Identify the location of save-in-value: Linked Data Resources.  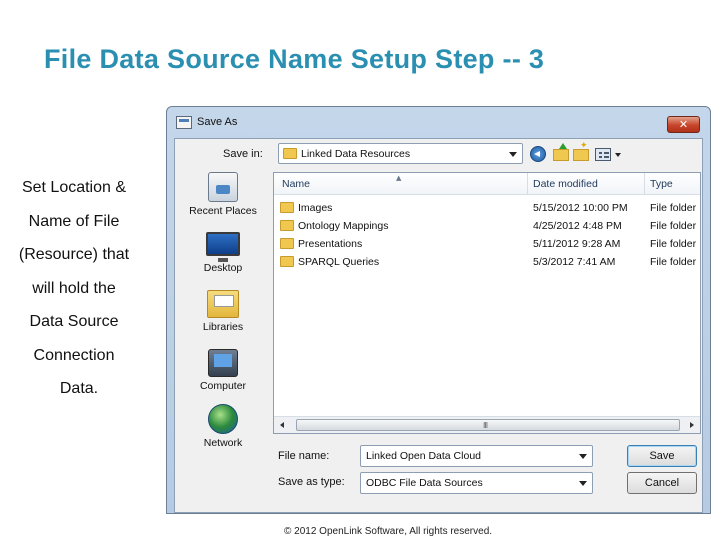
(356, 154).